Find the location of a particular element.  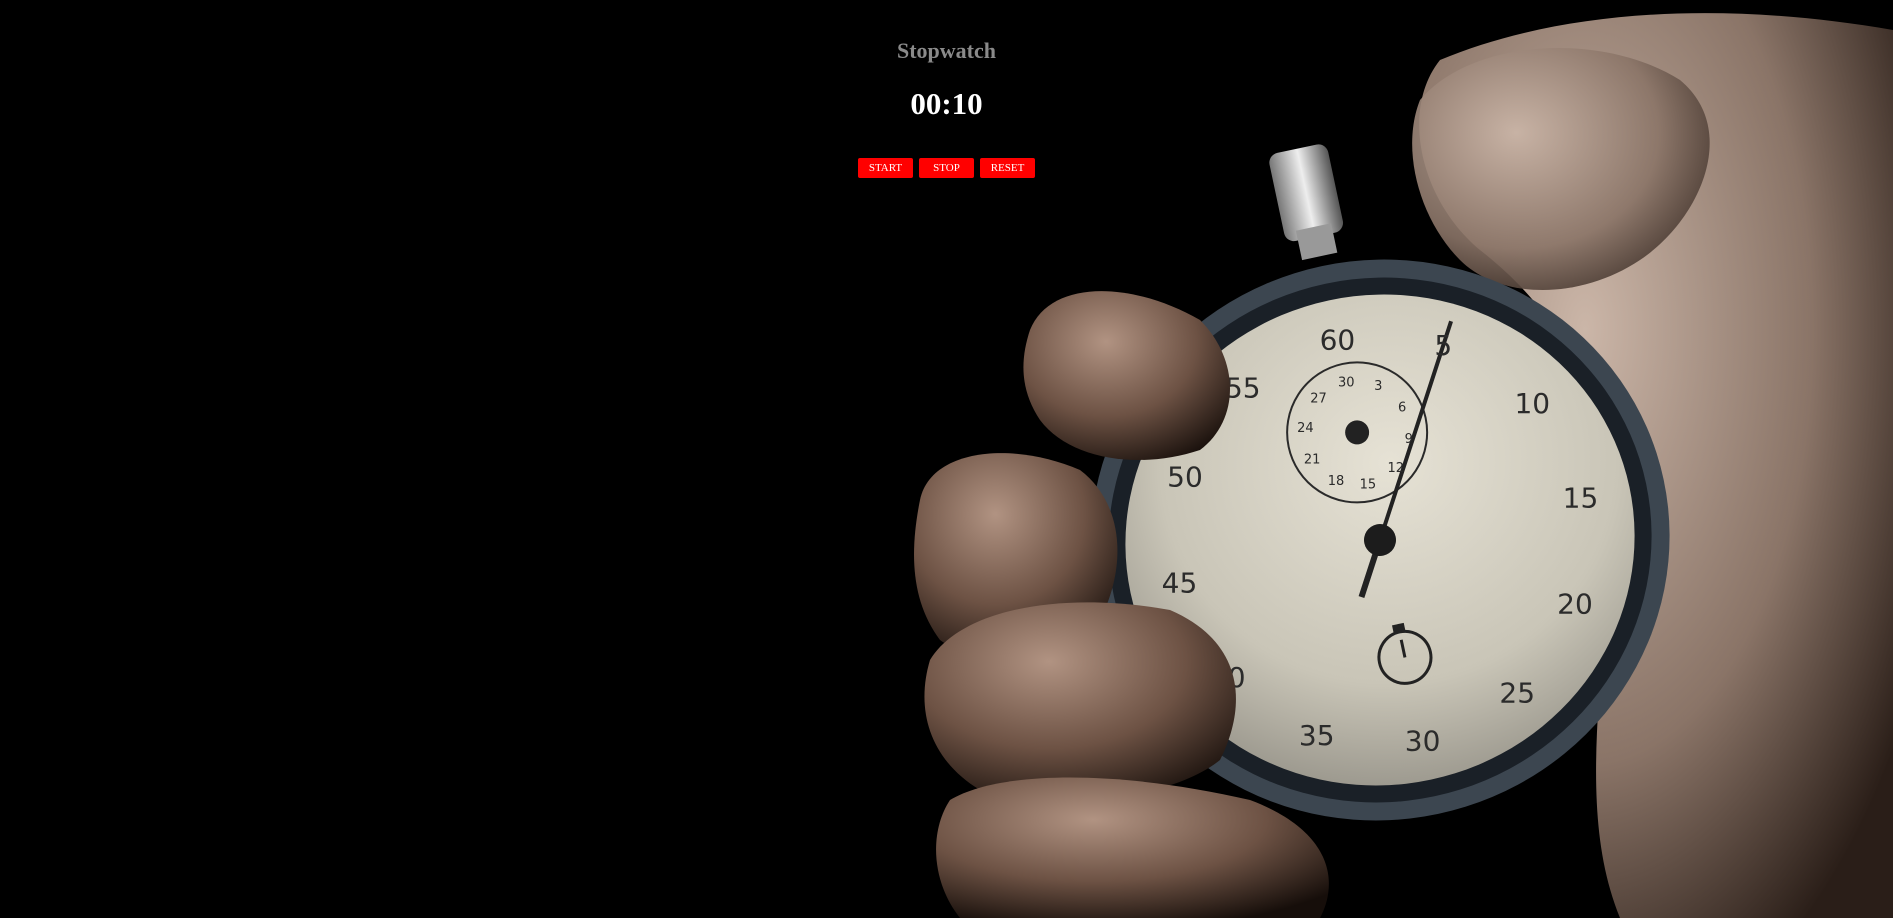

dial-number: 45 is located at coordinates (1180, 583).